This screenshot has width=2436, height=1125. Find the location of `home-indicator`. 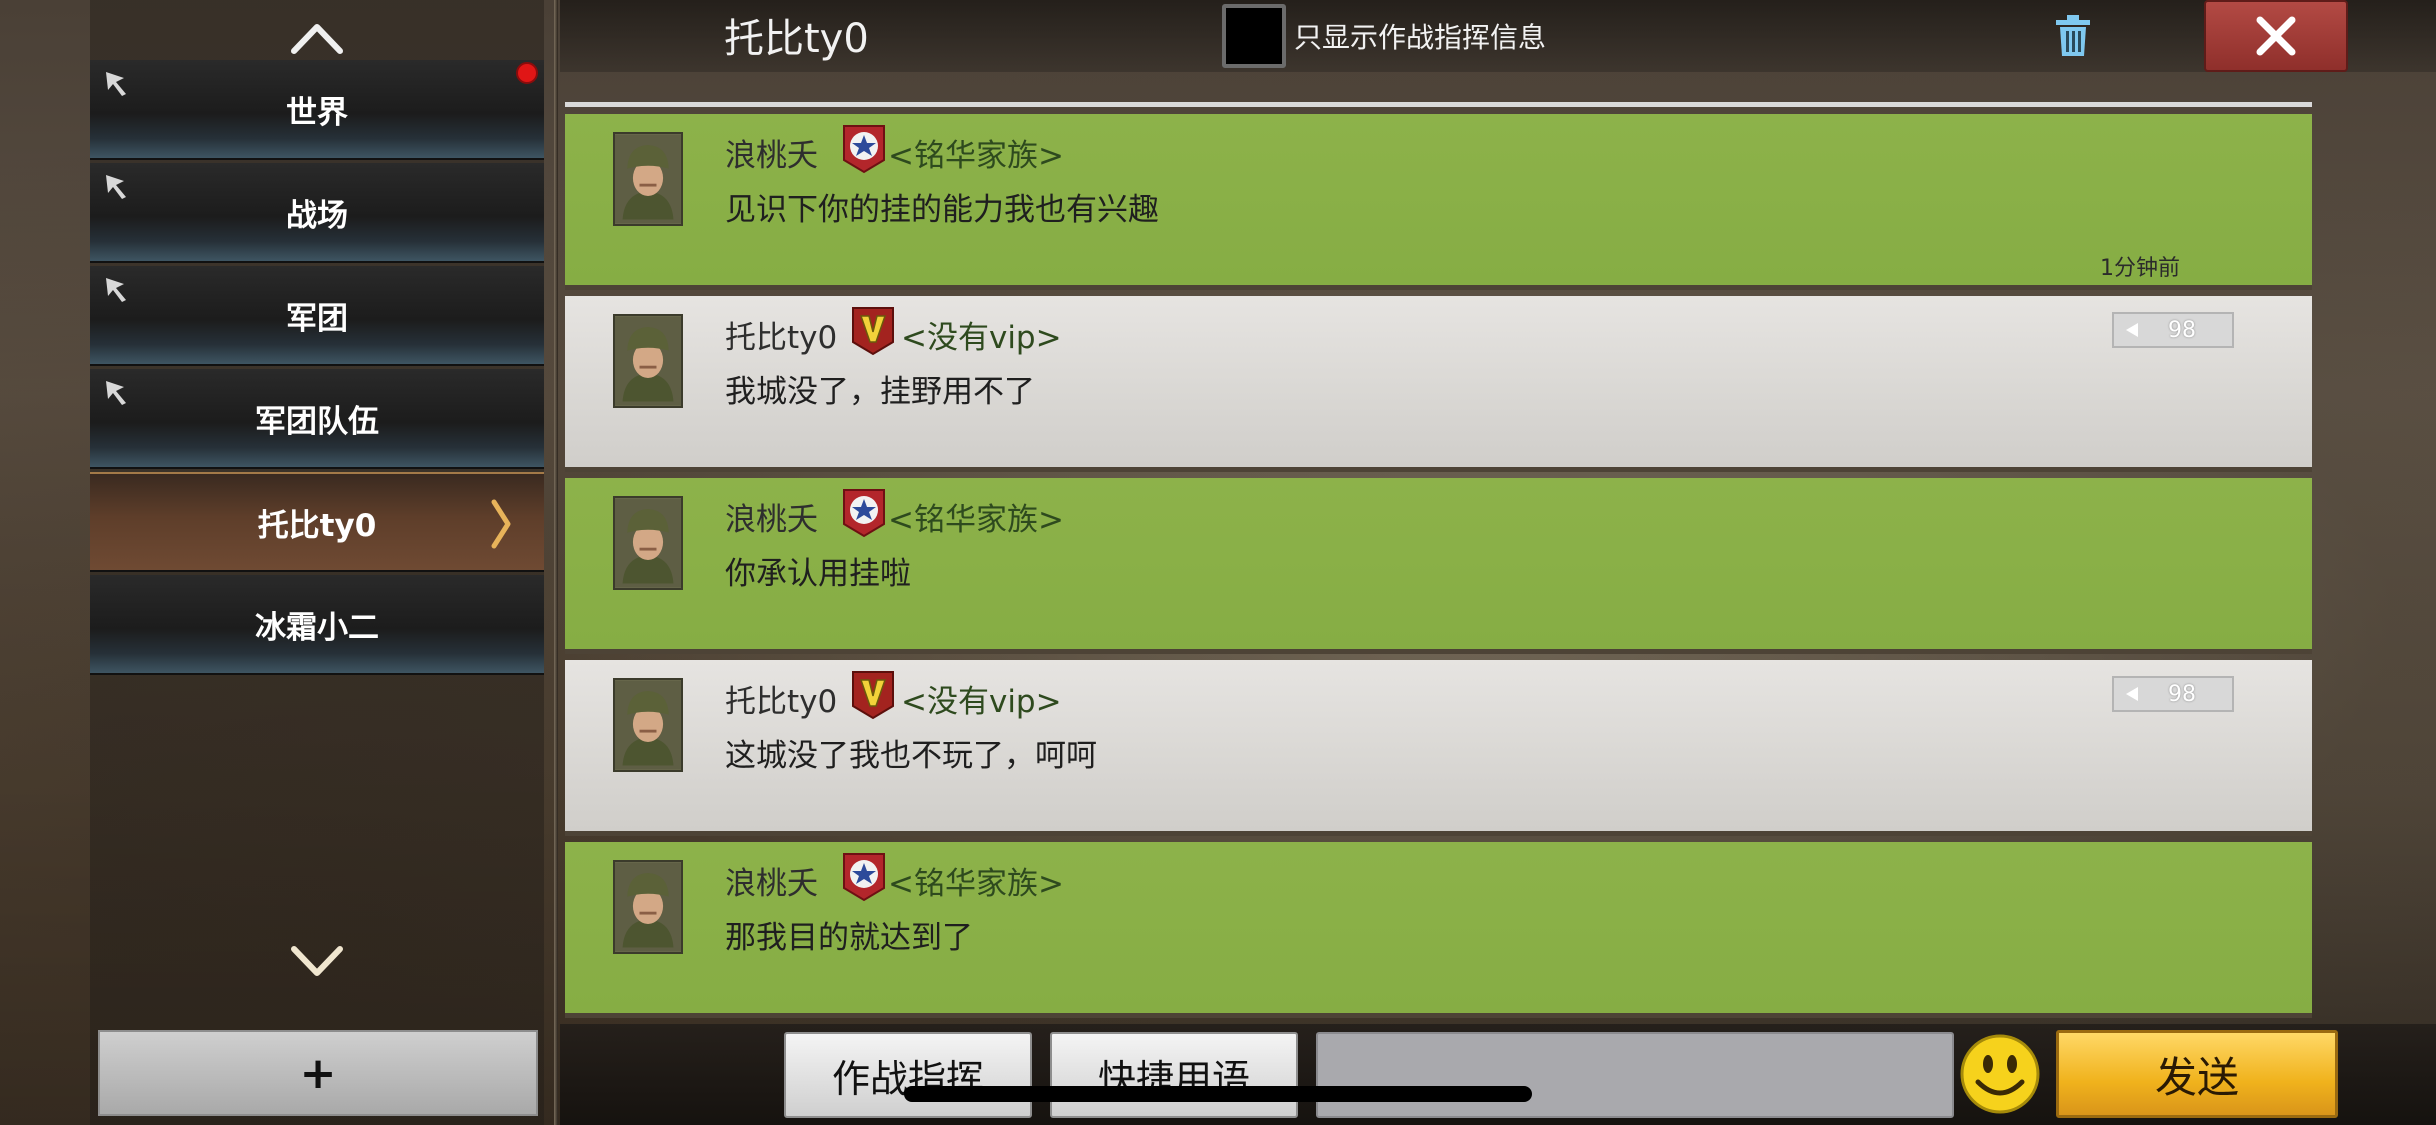

home-indicator is located at coordinates (1218, 1094).